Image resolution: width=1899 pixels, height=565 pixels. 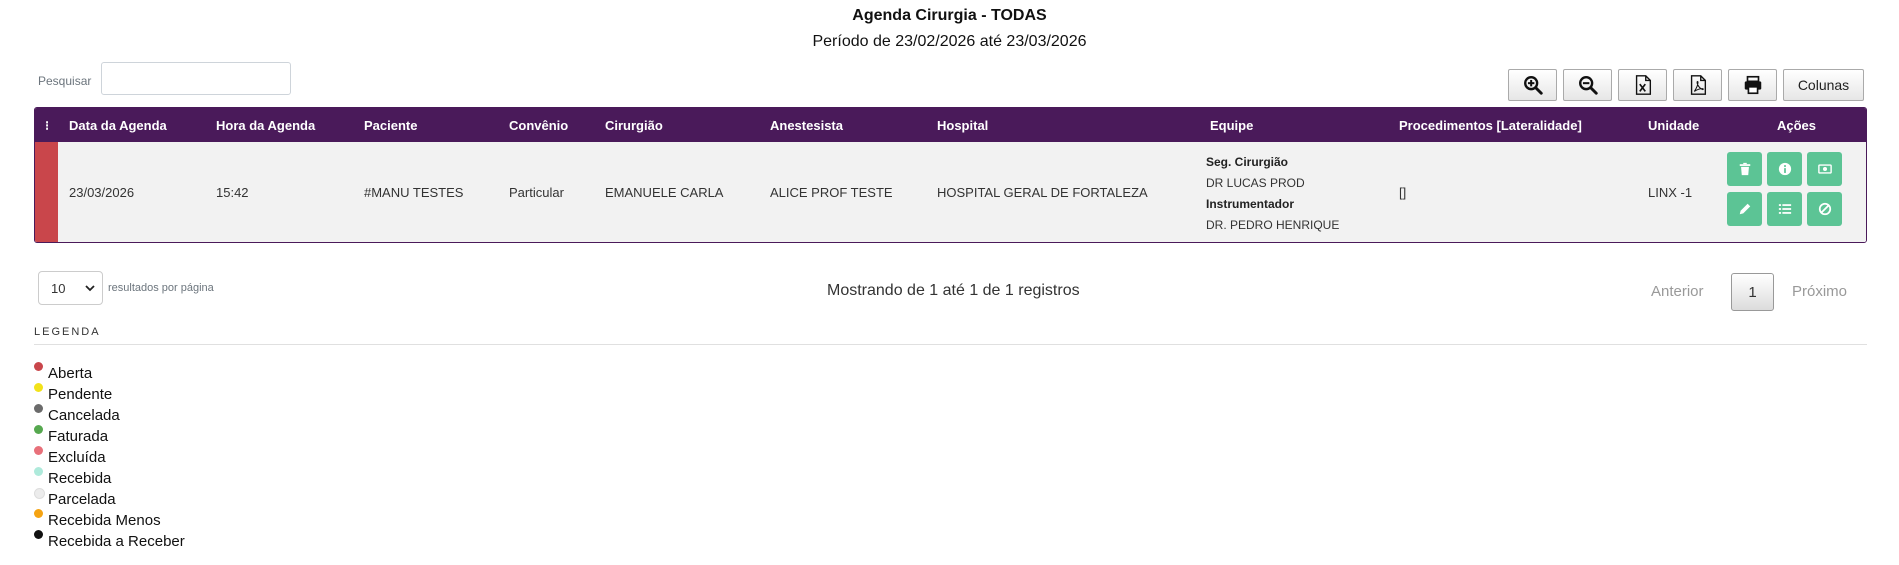 I want to click on info-button, so click(x=1784, y=169).